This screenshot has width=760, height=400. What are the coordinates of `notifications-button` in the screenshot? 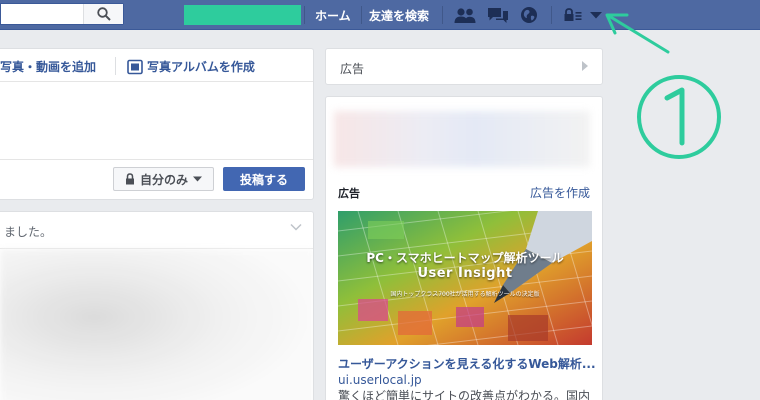 It's located at (529, 15).